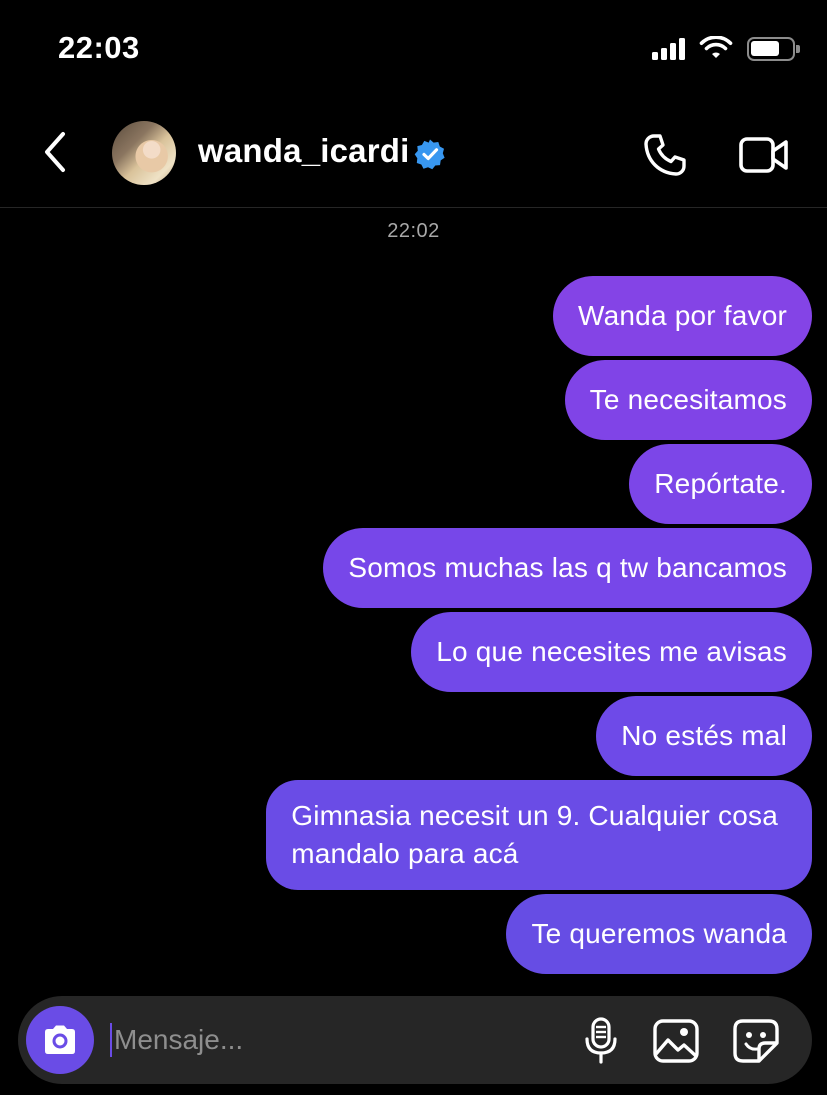 The width and height of the screenshot is (827, 1095). What do you see at coordinates (688, 400) in the screenshot?
I see `message-bubble: Te necesitamos` at bounding box center [688, 400].